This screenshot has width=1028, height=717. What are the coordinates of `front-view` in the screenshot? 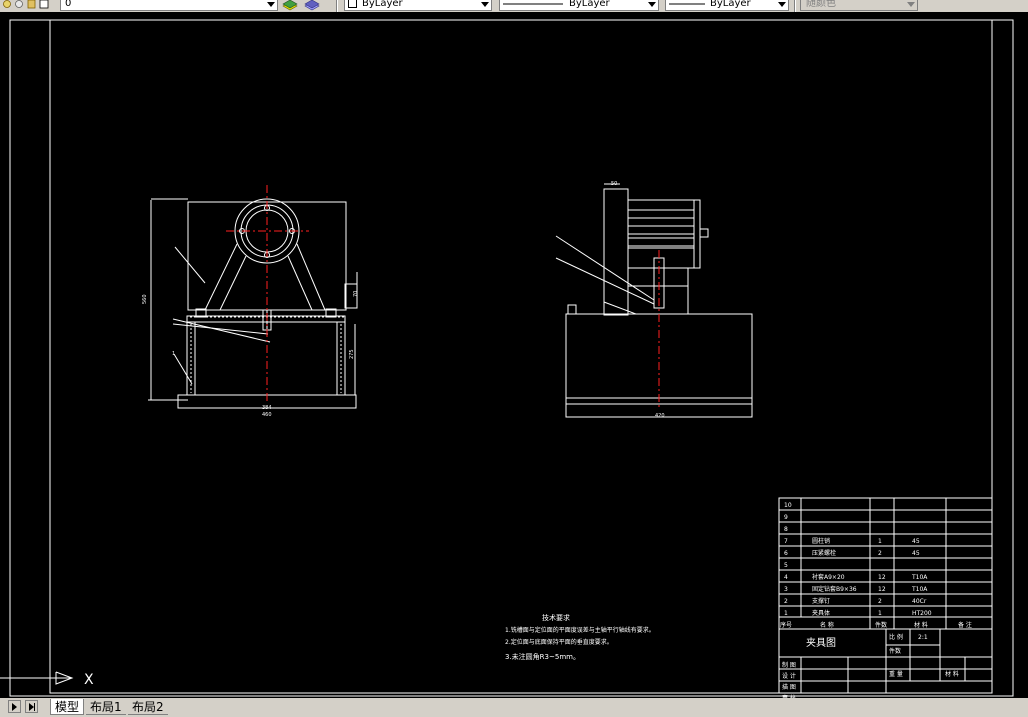 It's located at (253, 303).